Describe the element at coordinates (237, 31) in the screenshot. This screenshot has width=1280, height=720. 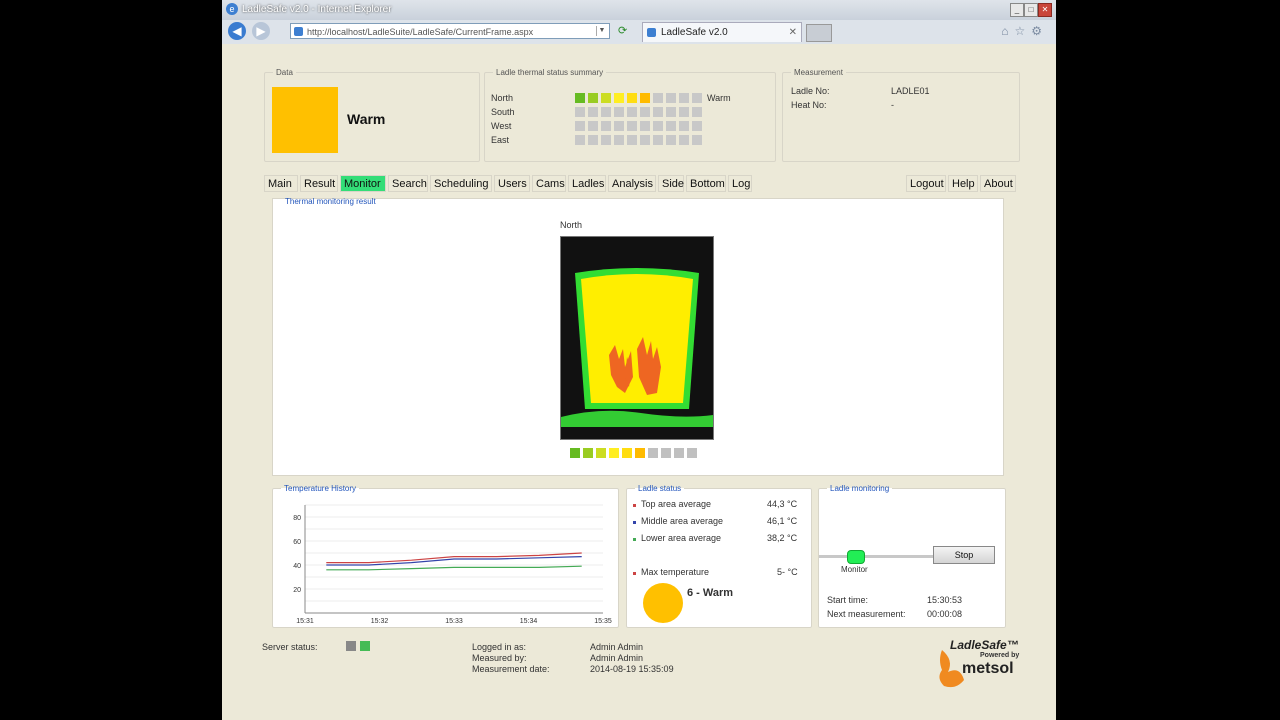
I see `back-button: ◀` at that location.